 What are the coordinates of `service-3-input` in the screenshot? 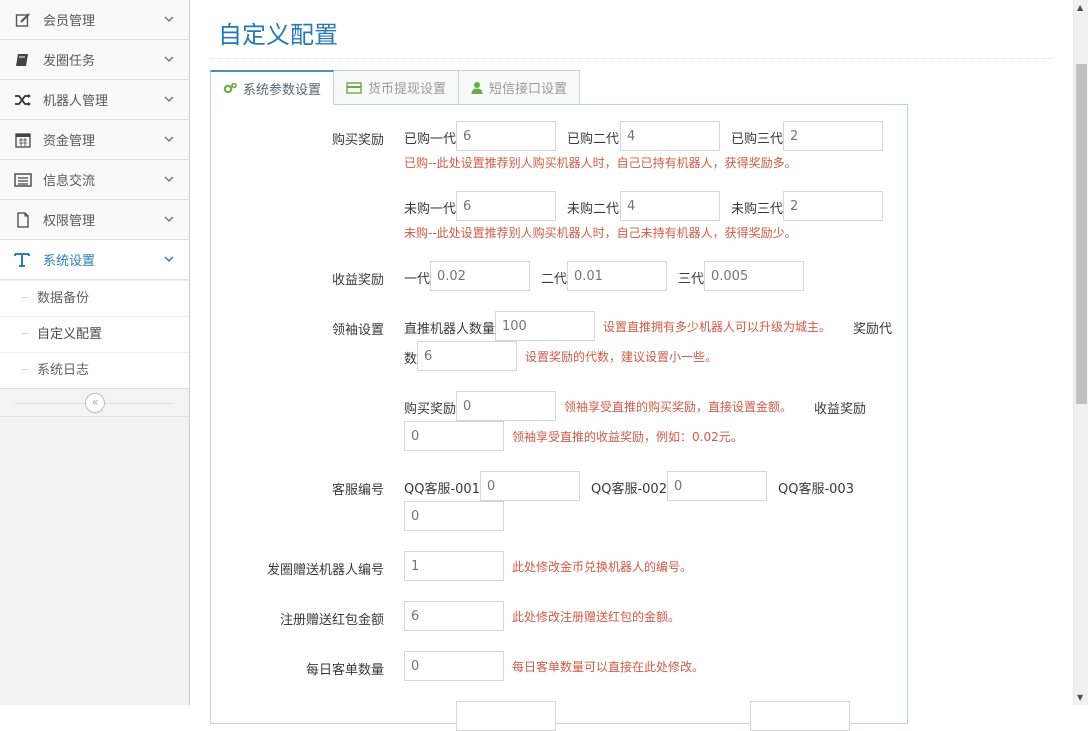 It's located at (454, 516).